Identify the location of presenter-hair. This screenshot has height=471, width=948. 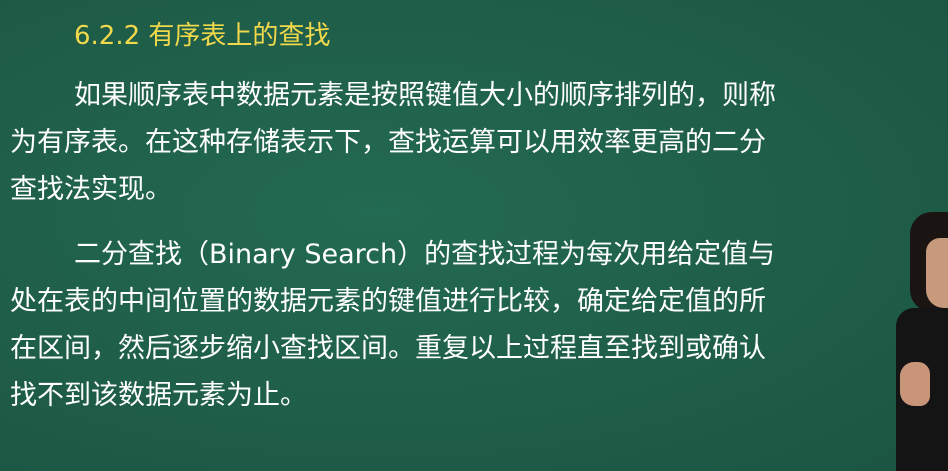
(929, 262).